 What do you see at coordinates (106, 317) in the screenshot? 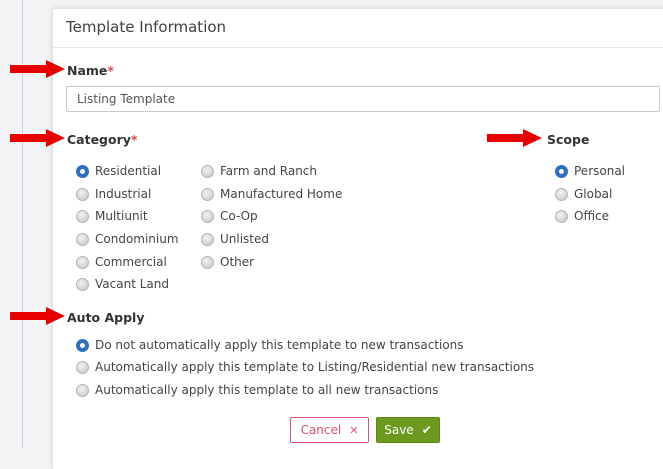
I see `auto-apply-label: Auto Apply` at bounding box center [106, 317].